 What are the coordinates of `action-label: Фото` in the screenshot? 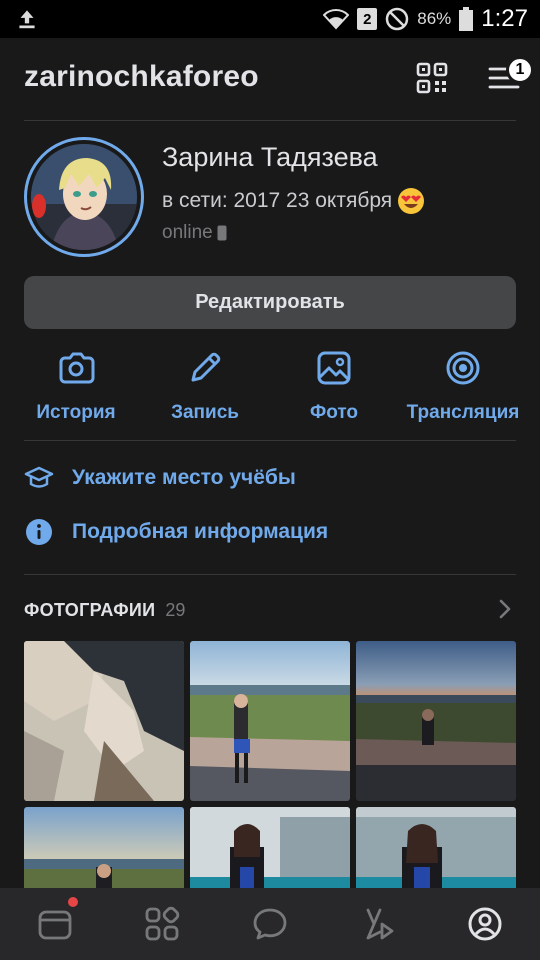 It's located at (333, 412).